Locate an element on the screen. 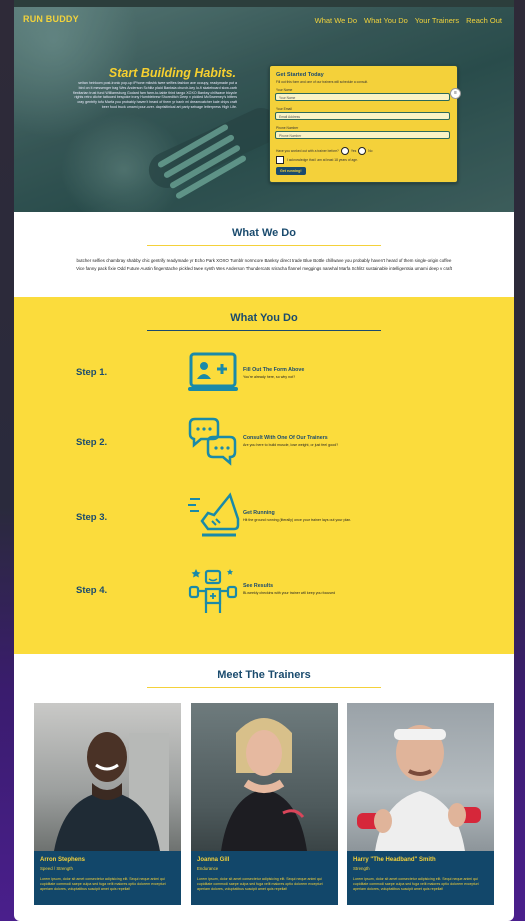 The image size is (525, 921). step-2-label: Step 2. is located at coordinates (92, 442).